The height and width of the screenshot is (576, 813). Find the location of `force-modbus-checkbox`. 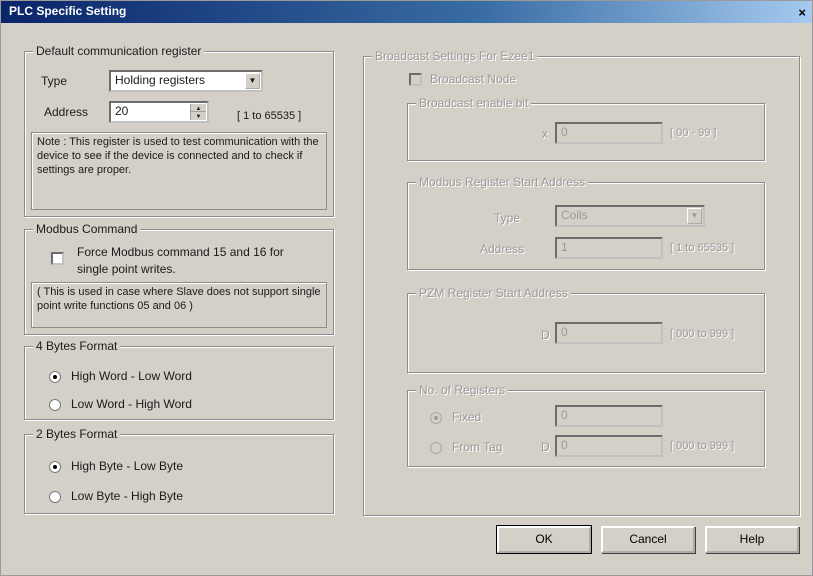

force-modbus-checkbox is located at coordinates (57, 258).